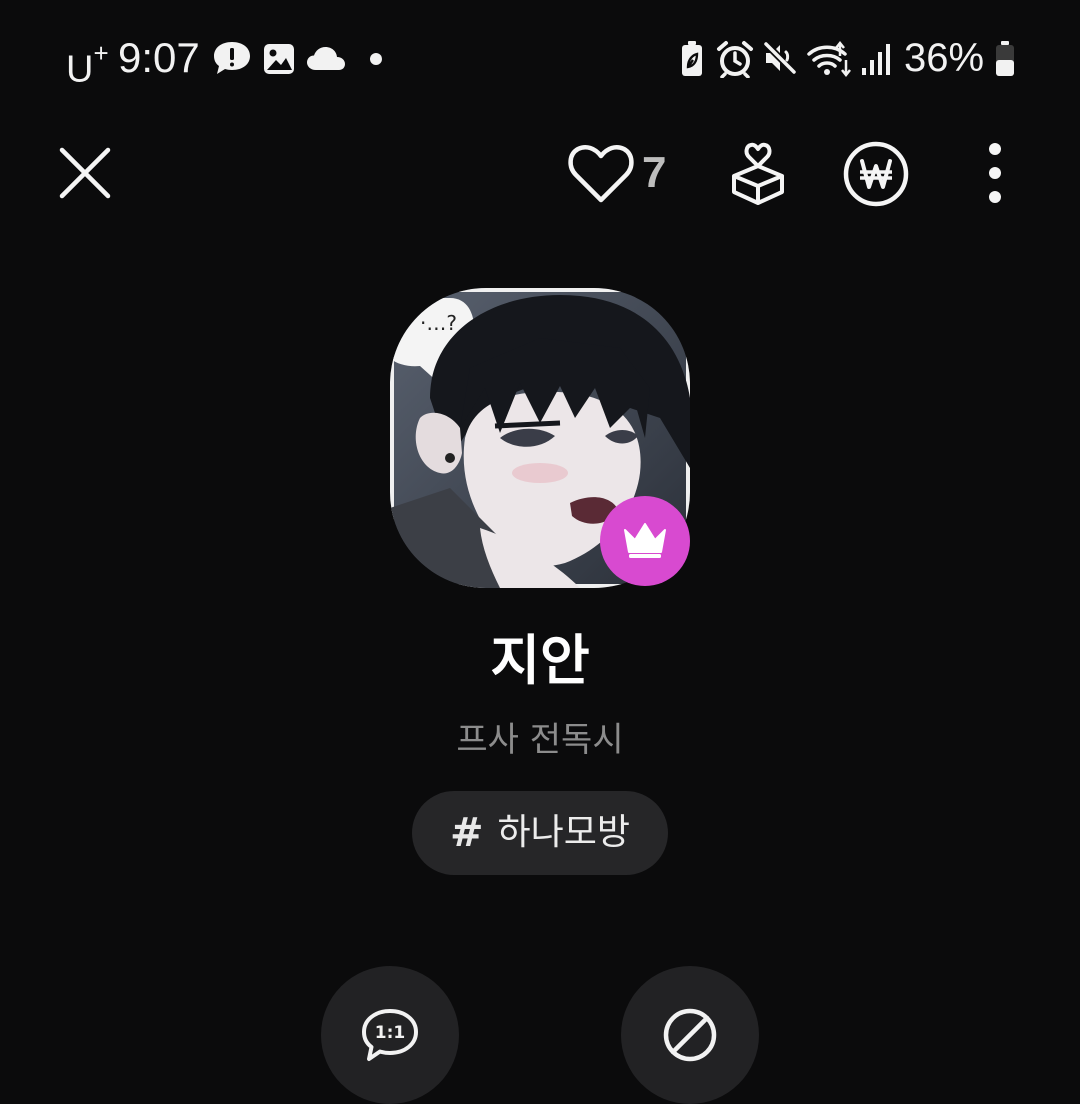 This screenshot has height=1104, width=1080. Describe the element at coordinates (654, 172) in the screenshot. I see `like-count: 7` at that location.